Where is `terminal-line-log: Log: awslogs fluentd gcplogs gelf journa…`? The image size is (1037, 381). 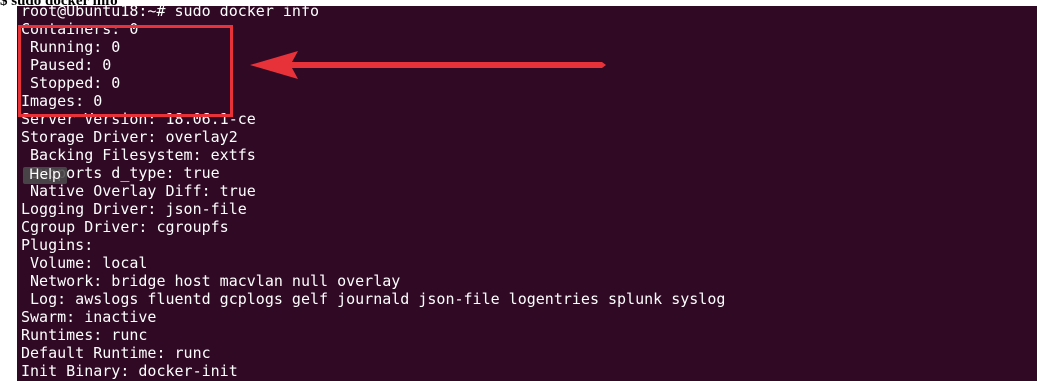 terminal-line-log: Log: awslogs fluentd gcplogs gelf journa… is located at coordinates (373, 299).